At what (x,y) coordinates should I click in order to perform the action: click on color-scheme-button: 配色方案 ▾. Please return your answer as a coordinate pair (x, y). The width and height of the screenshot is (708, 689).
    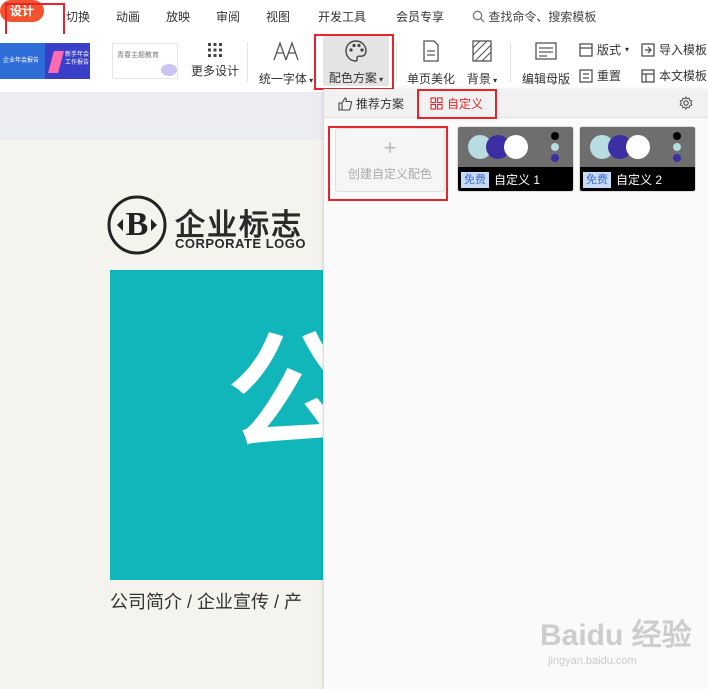
    Looking at the image, I should click on (356, 61).